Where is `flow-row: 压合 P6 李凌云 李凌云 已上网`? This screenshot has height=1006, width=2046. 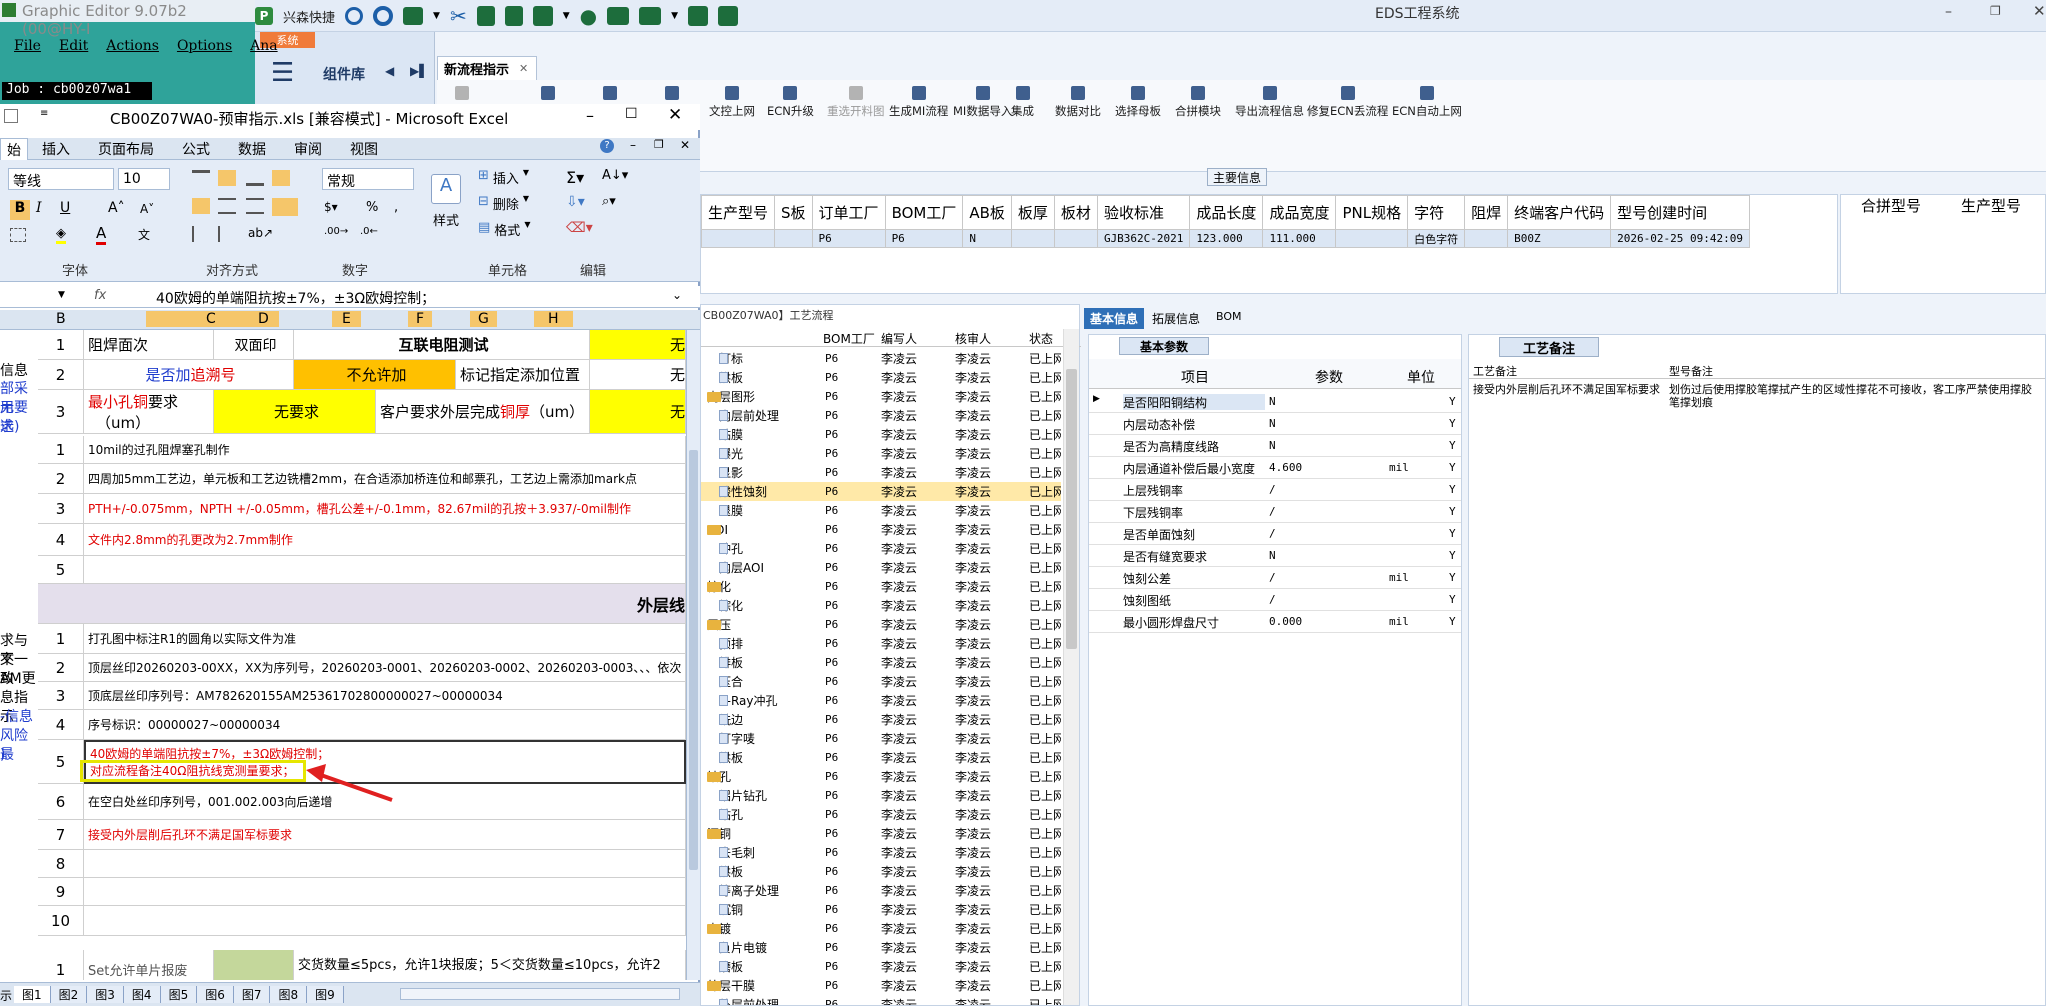 flow-row: 压合 P6 李凌云 李凌云 已上网 is located at coordinates (881, 681).